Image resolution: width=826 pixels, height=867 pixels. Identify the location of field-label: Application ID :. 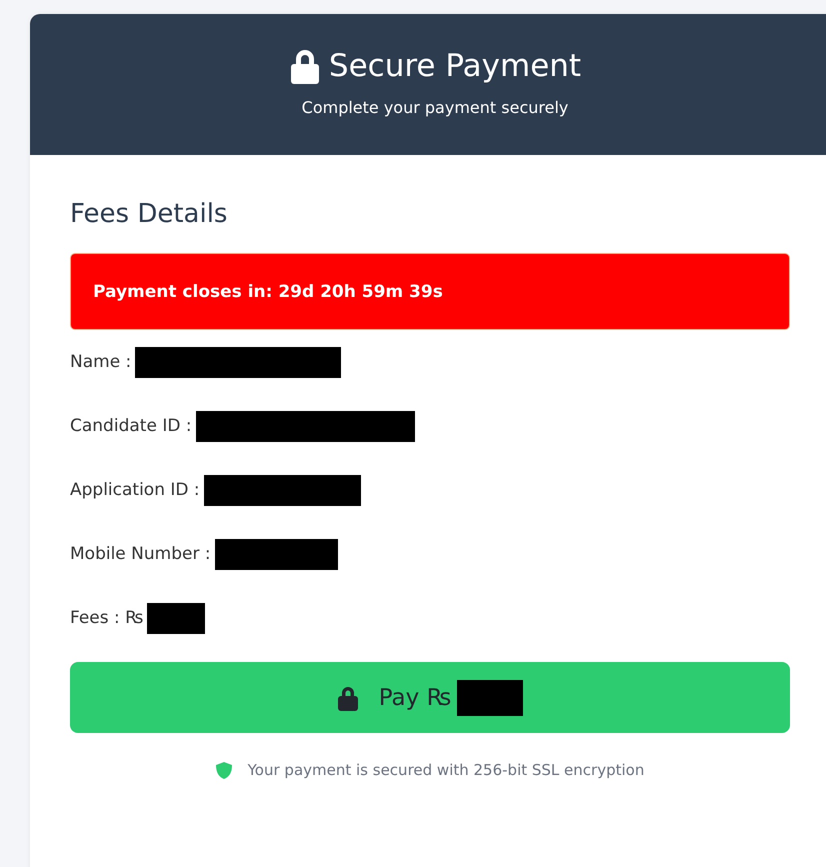
(135, 490).